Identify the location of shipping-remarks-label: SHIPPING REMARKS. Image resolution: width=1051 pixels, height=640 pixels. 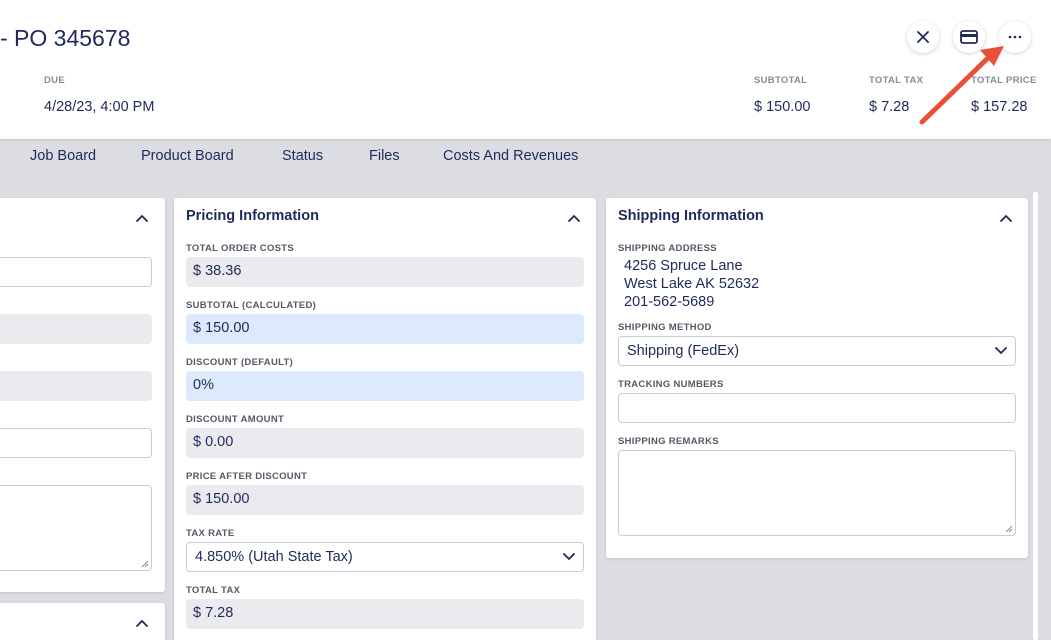
(668, 441).